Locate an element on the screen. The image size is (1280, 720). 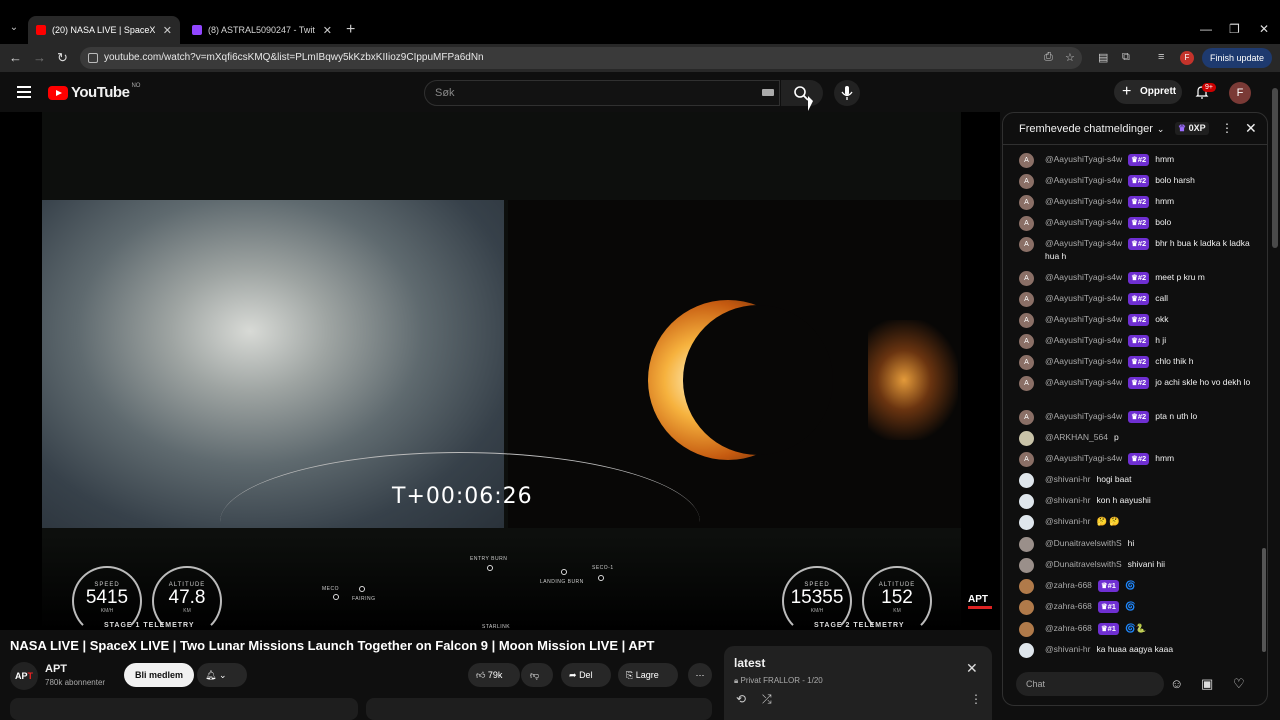
minimize-icon: — is located at coordinates (1206, 29).